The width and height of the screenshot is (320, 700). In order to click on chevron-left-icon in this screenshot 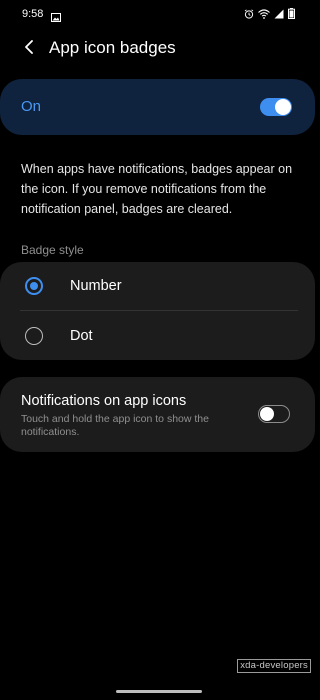, I will do `click(29, 49)`.